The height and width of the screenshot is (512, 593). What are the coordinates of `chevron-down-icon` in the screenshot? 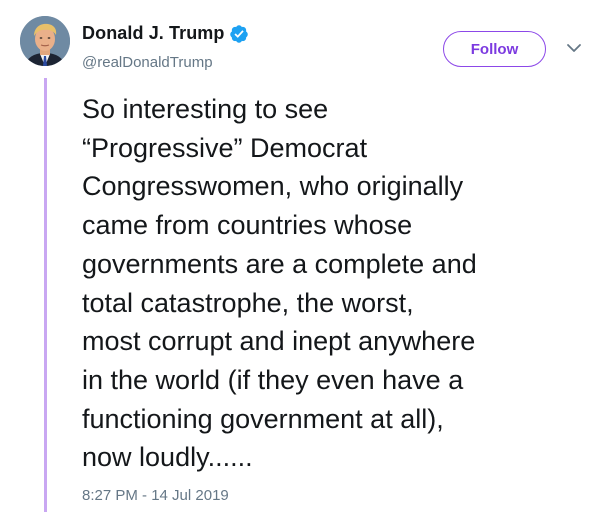 It's located at (574, 48).